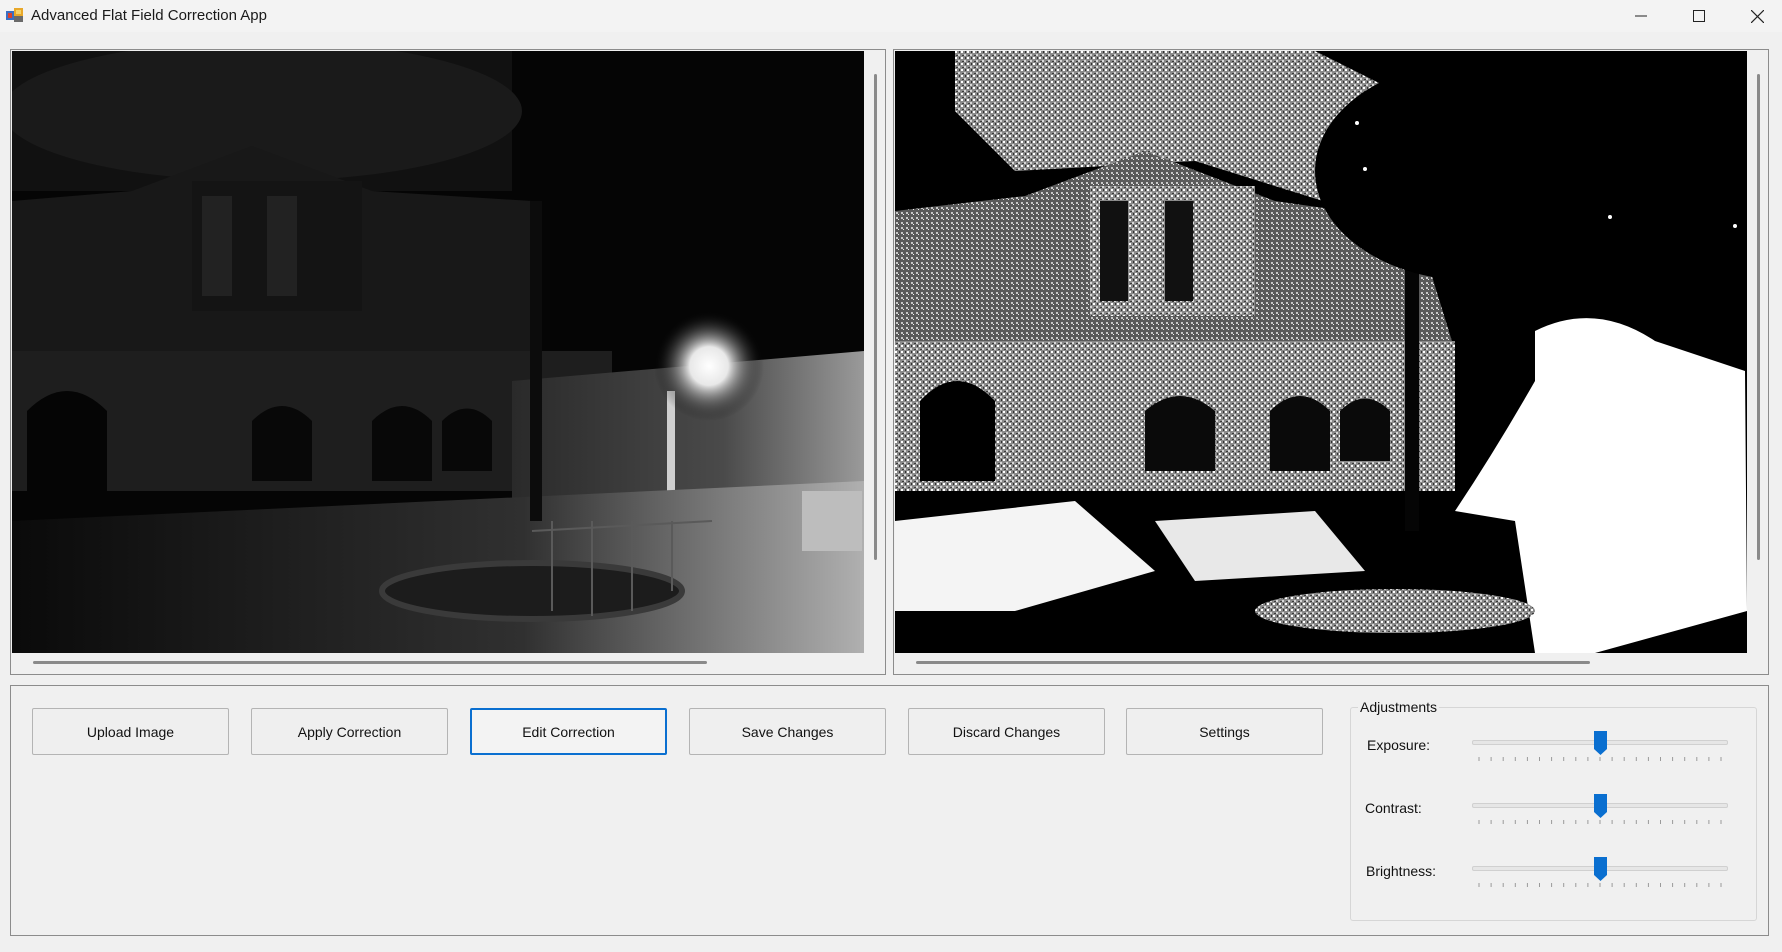  I want to click on close-button, so click(1755, 16).